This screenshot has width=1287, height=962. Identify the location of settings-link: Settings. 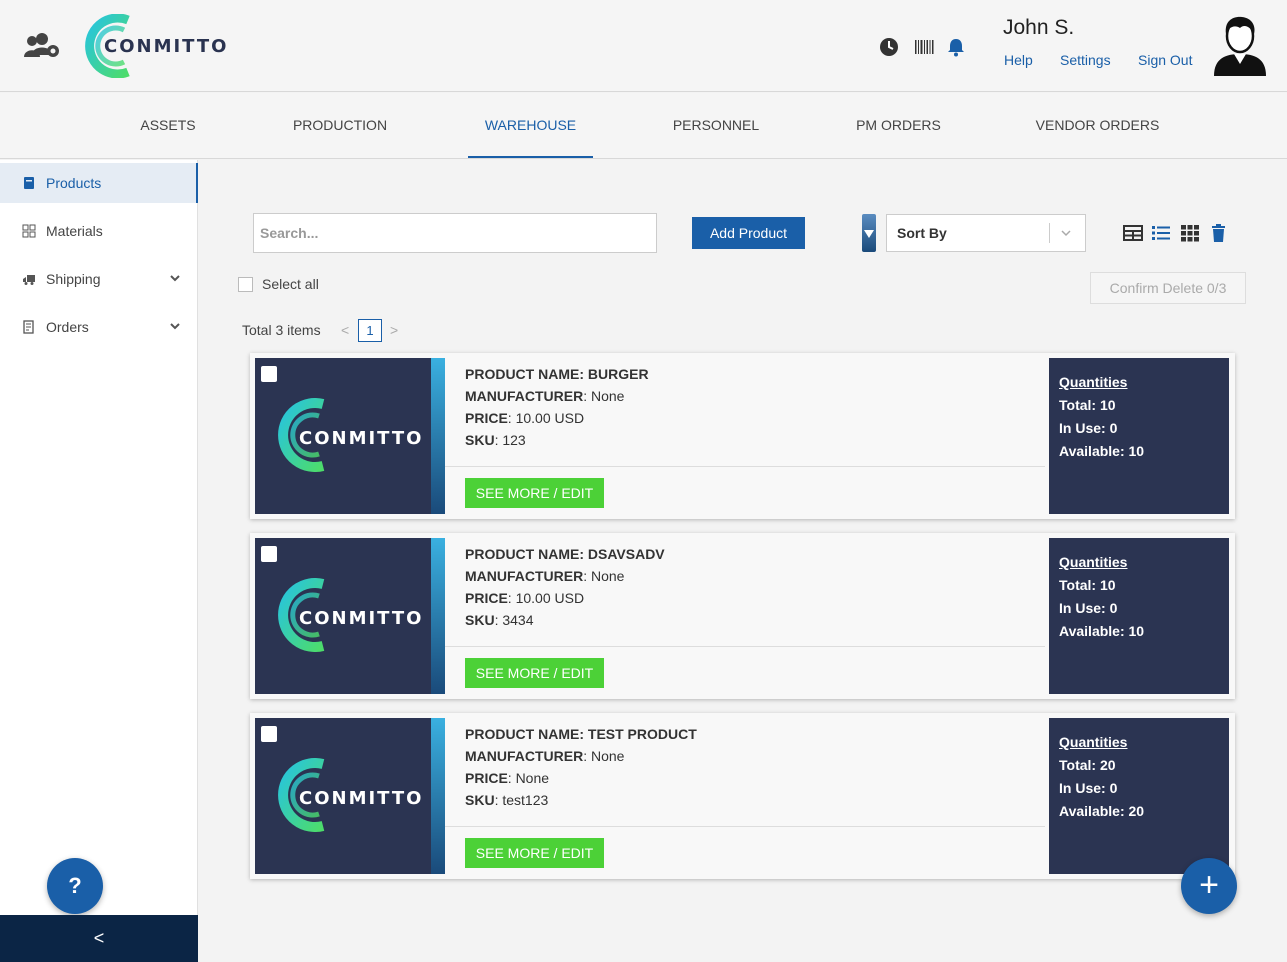
(1085, 60).